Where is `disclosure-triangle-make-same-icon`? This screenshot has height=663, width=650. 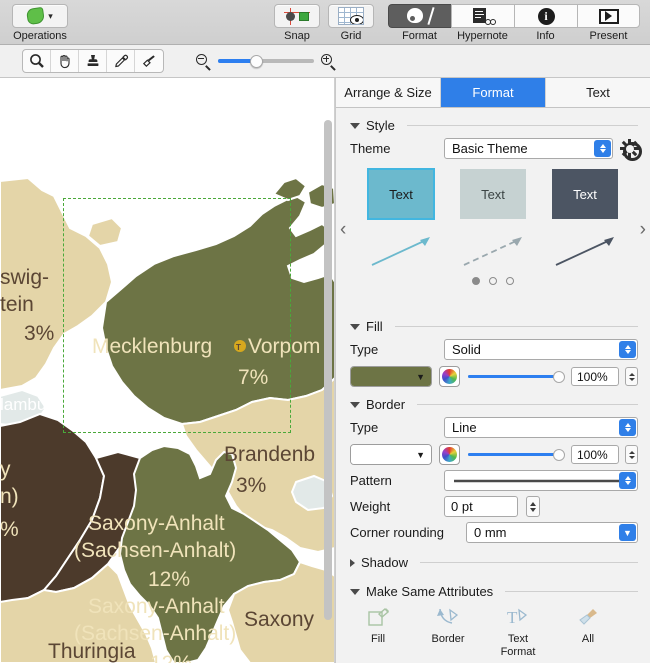
disclosure-triangle-make-same-icon is located at coordinates (355, 591).